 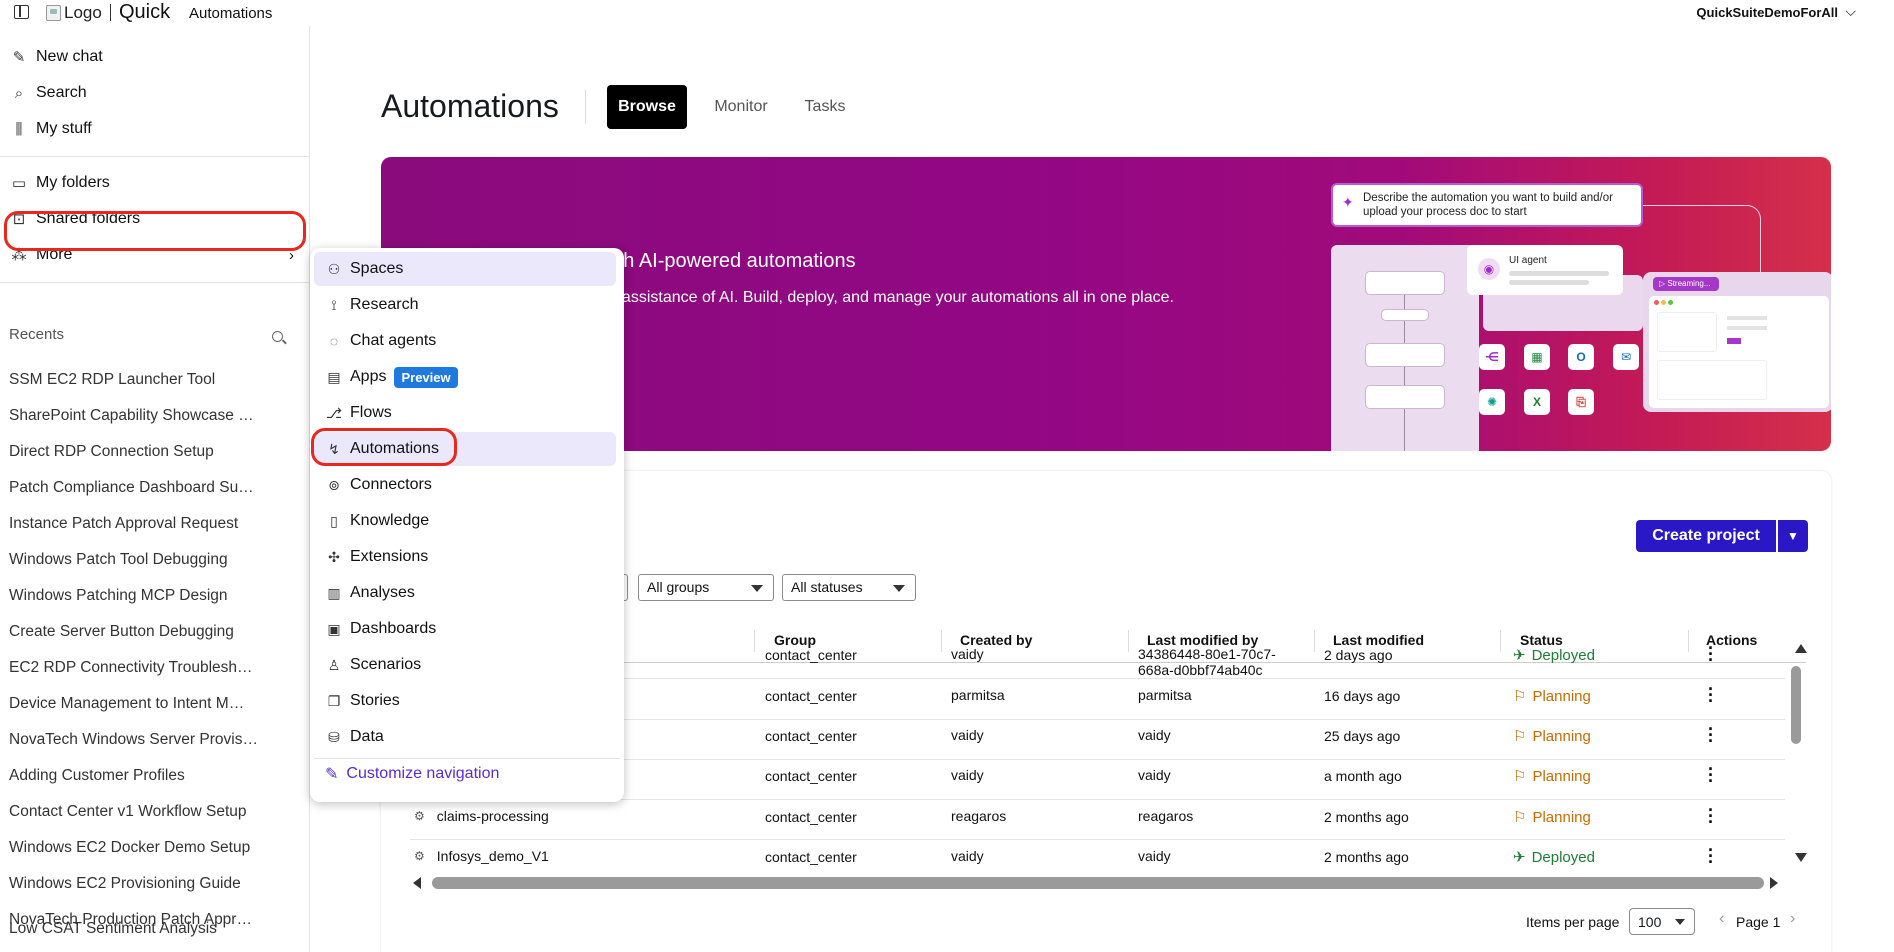 I want to click on customize-navigation-link: ✎ Customize navigation, so click(x=412, y=774).